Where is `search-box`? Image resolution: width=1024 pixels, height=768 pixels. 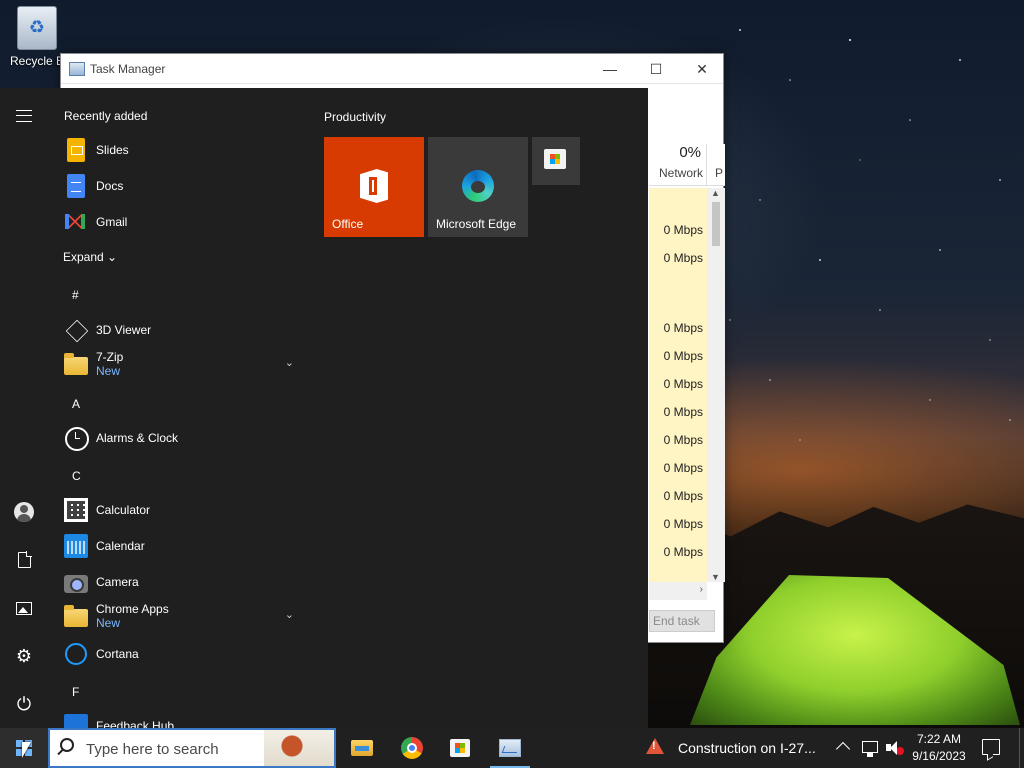 search-box is located at coordinates (192, 748).